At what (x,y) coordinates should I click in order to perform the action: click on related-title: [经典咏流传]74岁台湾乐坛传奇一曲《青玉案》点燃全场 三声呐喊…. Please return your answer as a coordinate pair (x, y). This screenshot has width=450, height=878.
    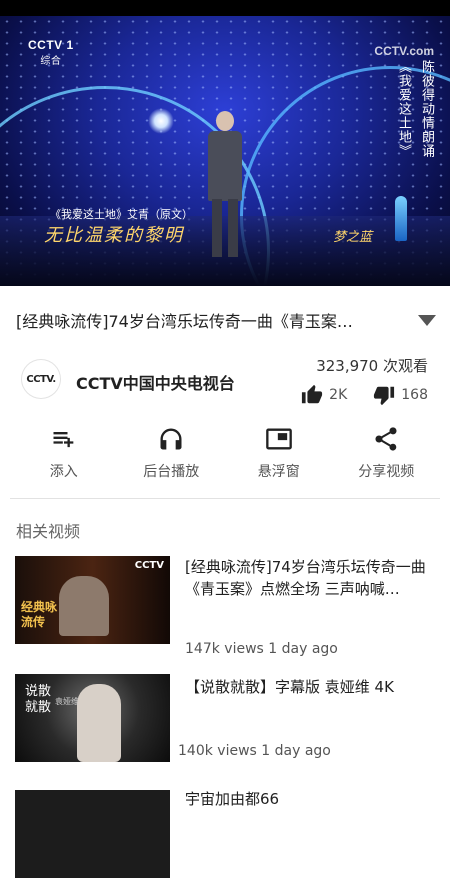
    Looking at the image, I should click on (305, 578).